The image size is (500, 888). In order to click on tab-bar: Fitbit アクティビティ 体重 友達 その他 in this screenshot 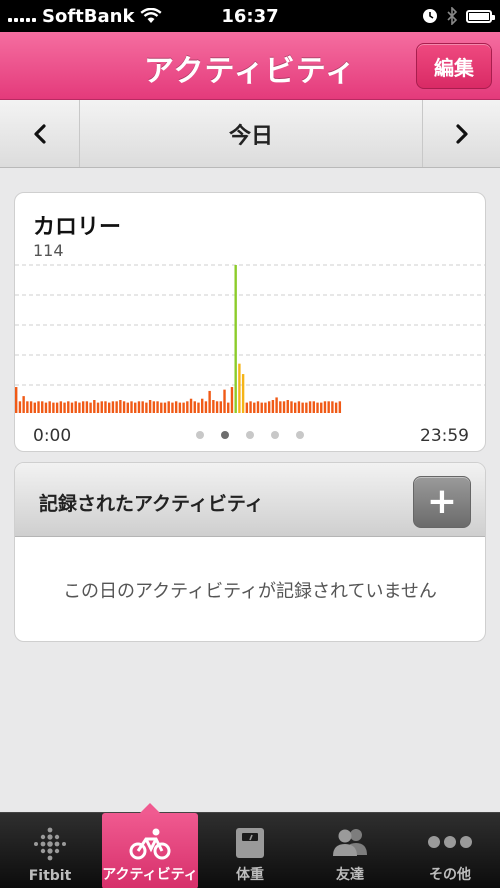, I will do `click(250, 845)`.